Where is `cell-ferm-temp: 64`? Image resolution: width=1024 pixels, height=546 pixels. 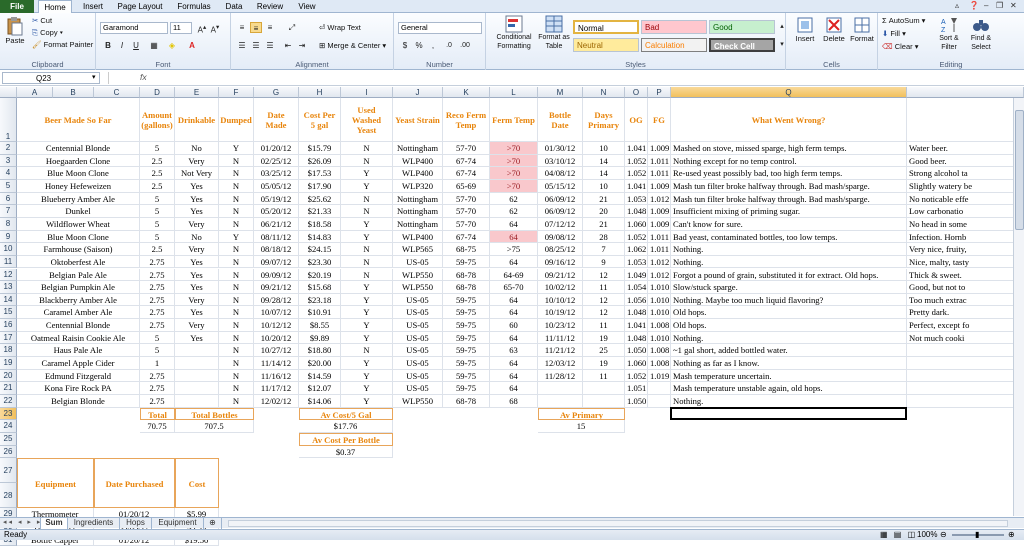 cell-ferm-temp: 64 is located at coordinates (514, 388).